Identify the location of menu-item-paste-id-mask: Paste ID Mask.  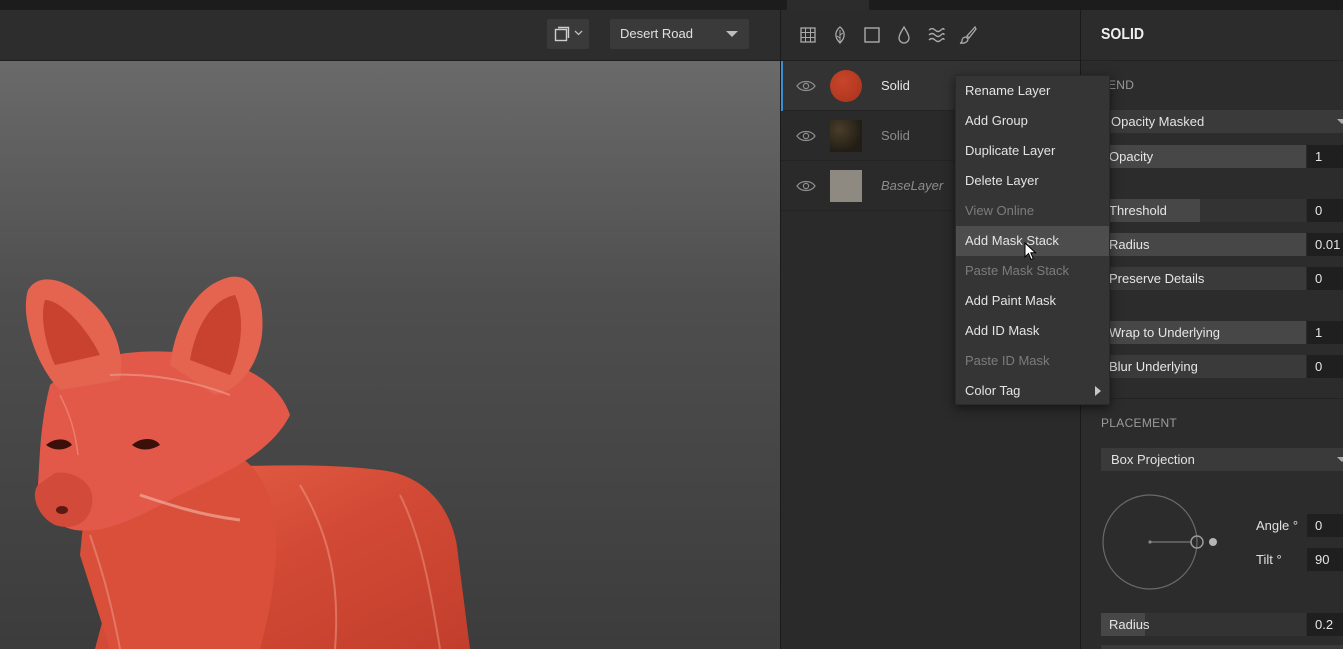
(1007, 360).